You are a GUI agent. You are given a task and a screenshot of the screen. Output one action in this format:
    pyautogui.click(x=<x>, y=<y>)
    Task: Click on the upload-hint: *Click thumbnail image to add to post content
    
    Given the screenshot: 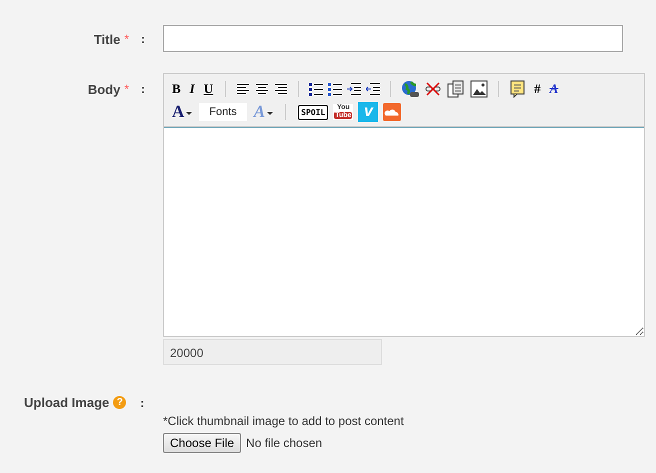 What is the action you would take?
    pyautogui.click(x=284, y=421)
    